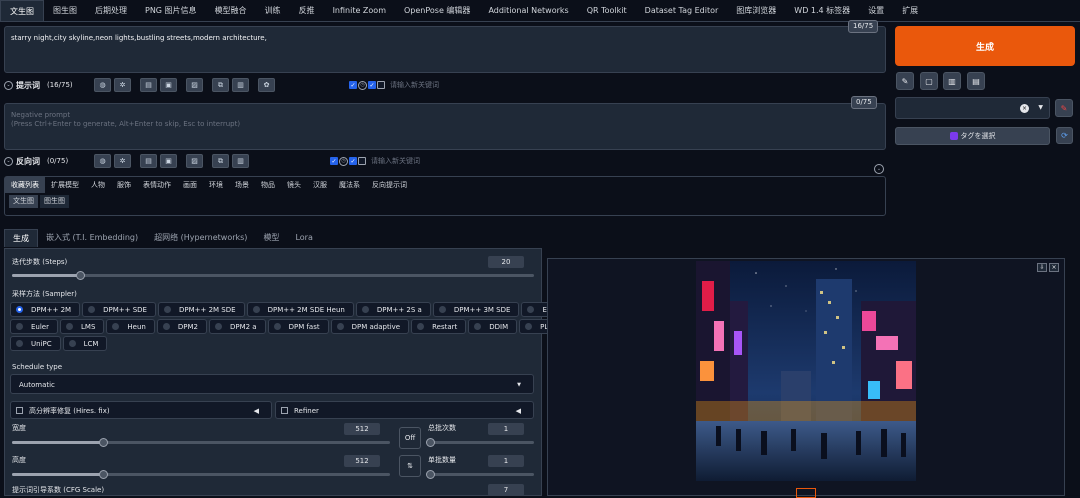 This screenshot has width=1080, height=498. What do you see at coordinates (300, 309) in the screenshot?
I see `sampler-option: DPM++ 2M SDE Heun` at bounding box center [300, 309].